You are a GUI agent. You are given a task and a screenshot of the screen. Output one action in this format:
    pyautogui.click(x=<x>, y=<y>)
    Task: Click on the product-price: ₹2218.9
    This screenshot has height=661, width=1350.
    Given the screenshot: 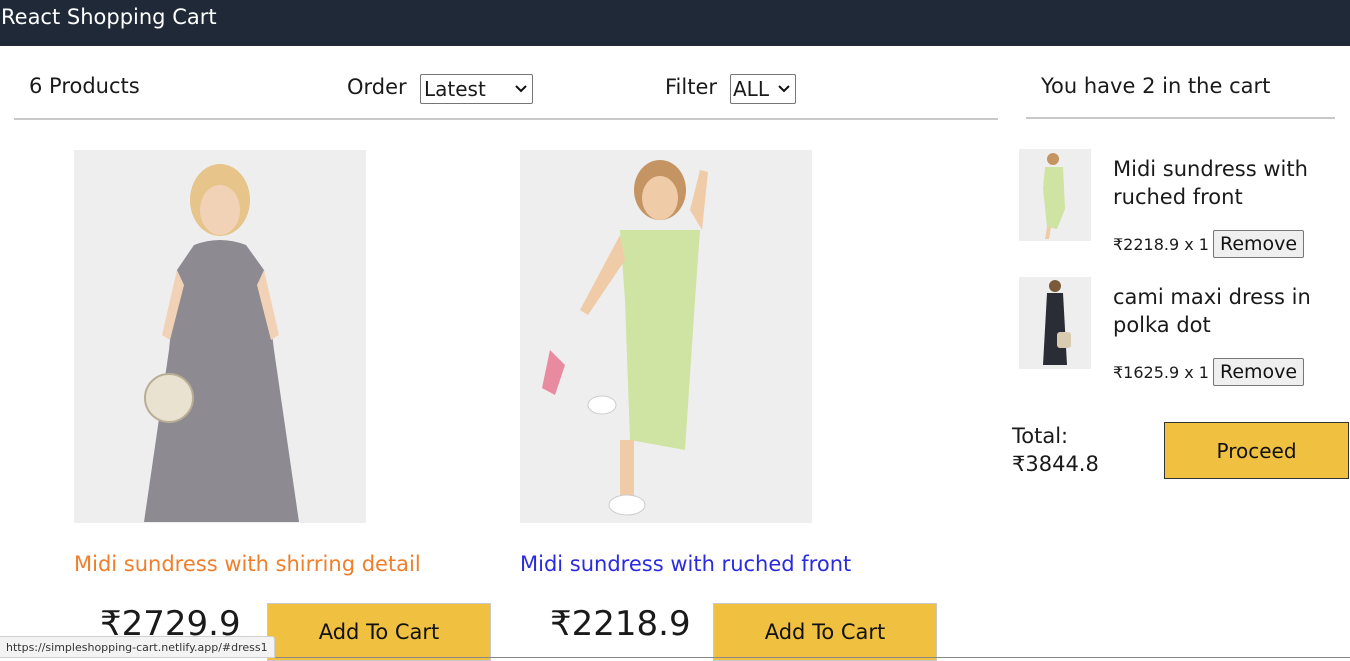 What is the action you would take?
    pyautogui.click(x=620, y=624)
    